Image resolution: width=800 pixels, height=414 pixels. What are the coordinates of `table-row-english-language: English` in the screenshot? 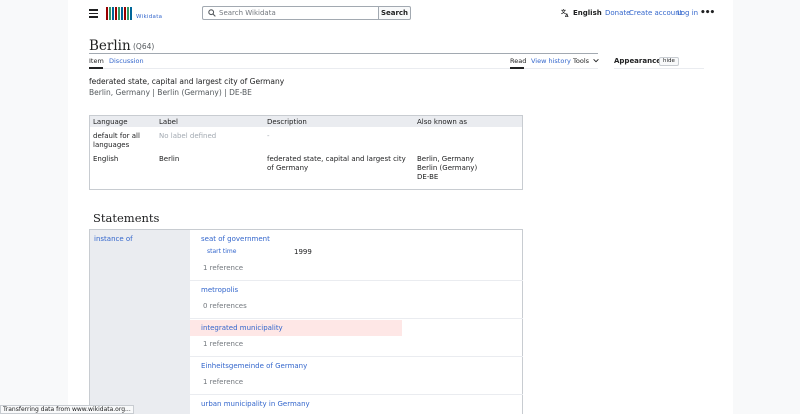 It's located at (106, 159).